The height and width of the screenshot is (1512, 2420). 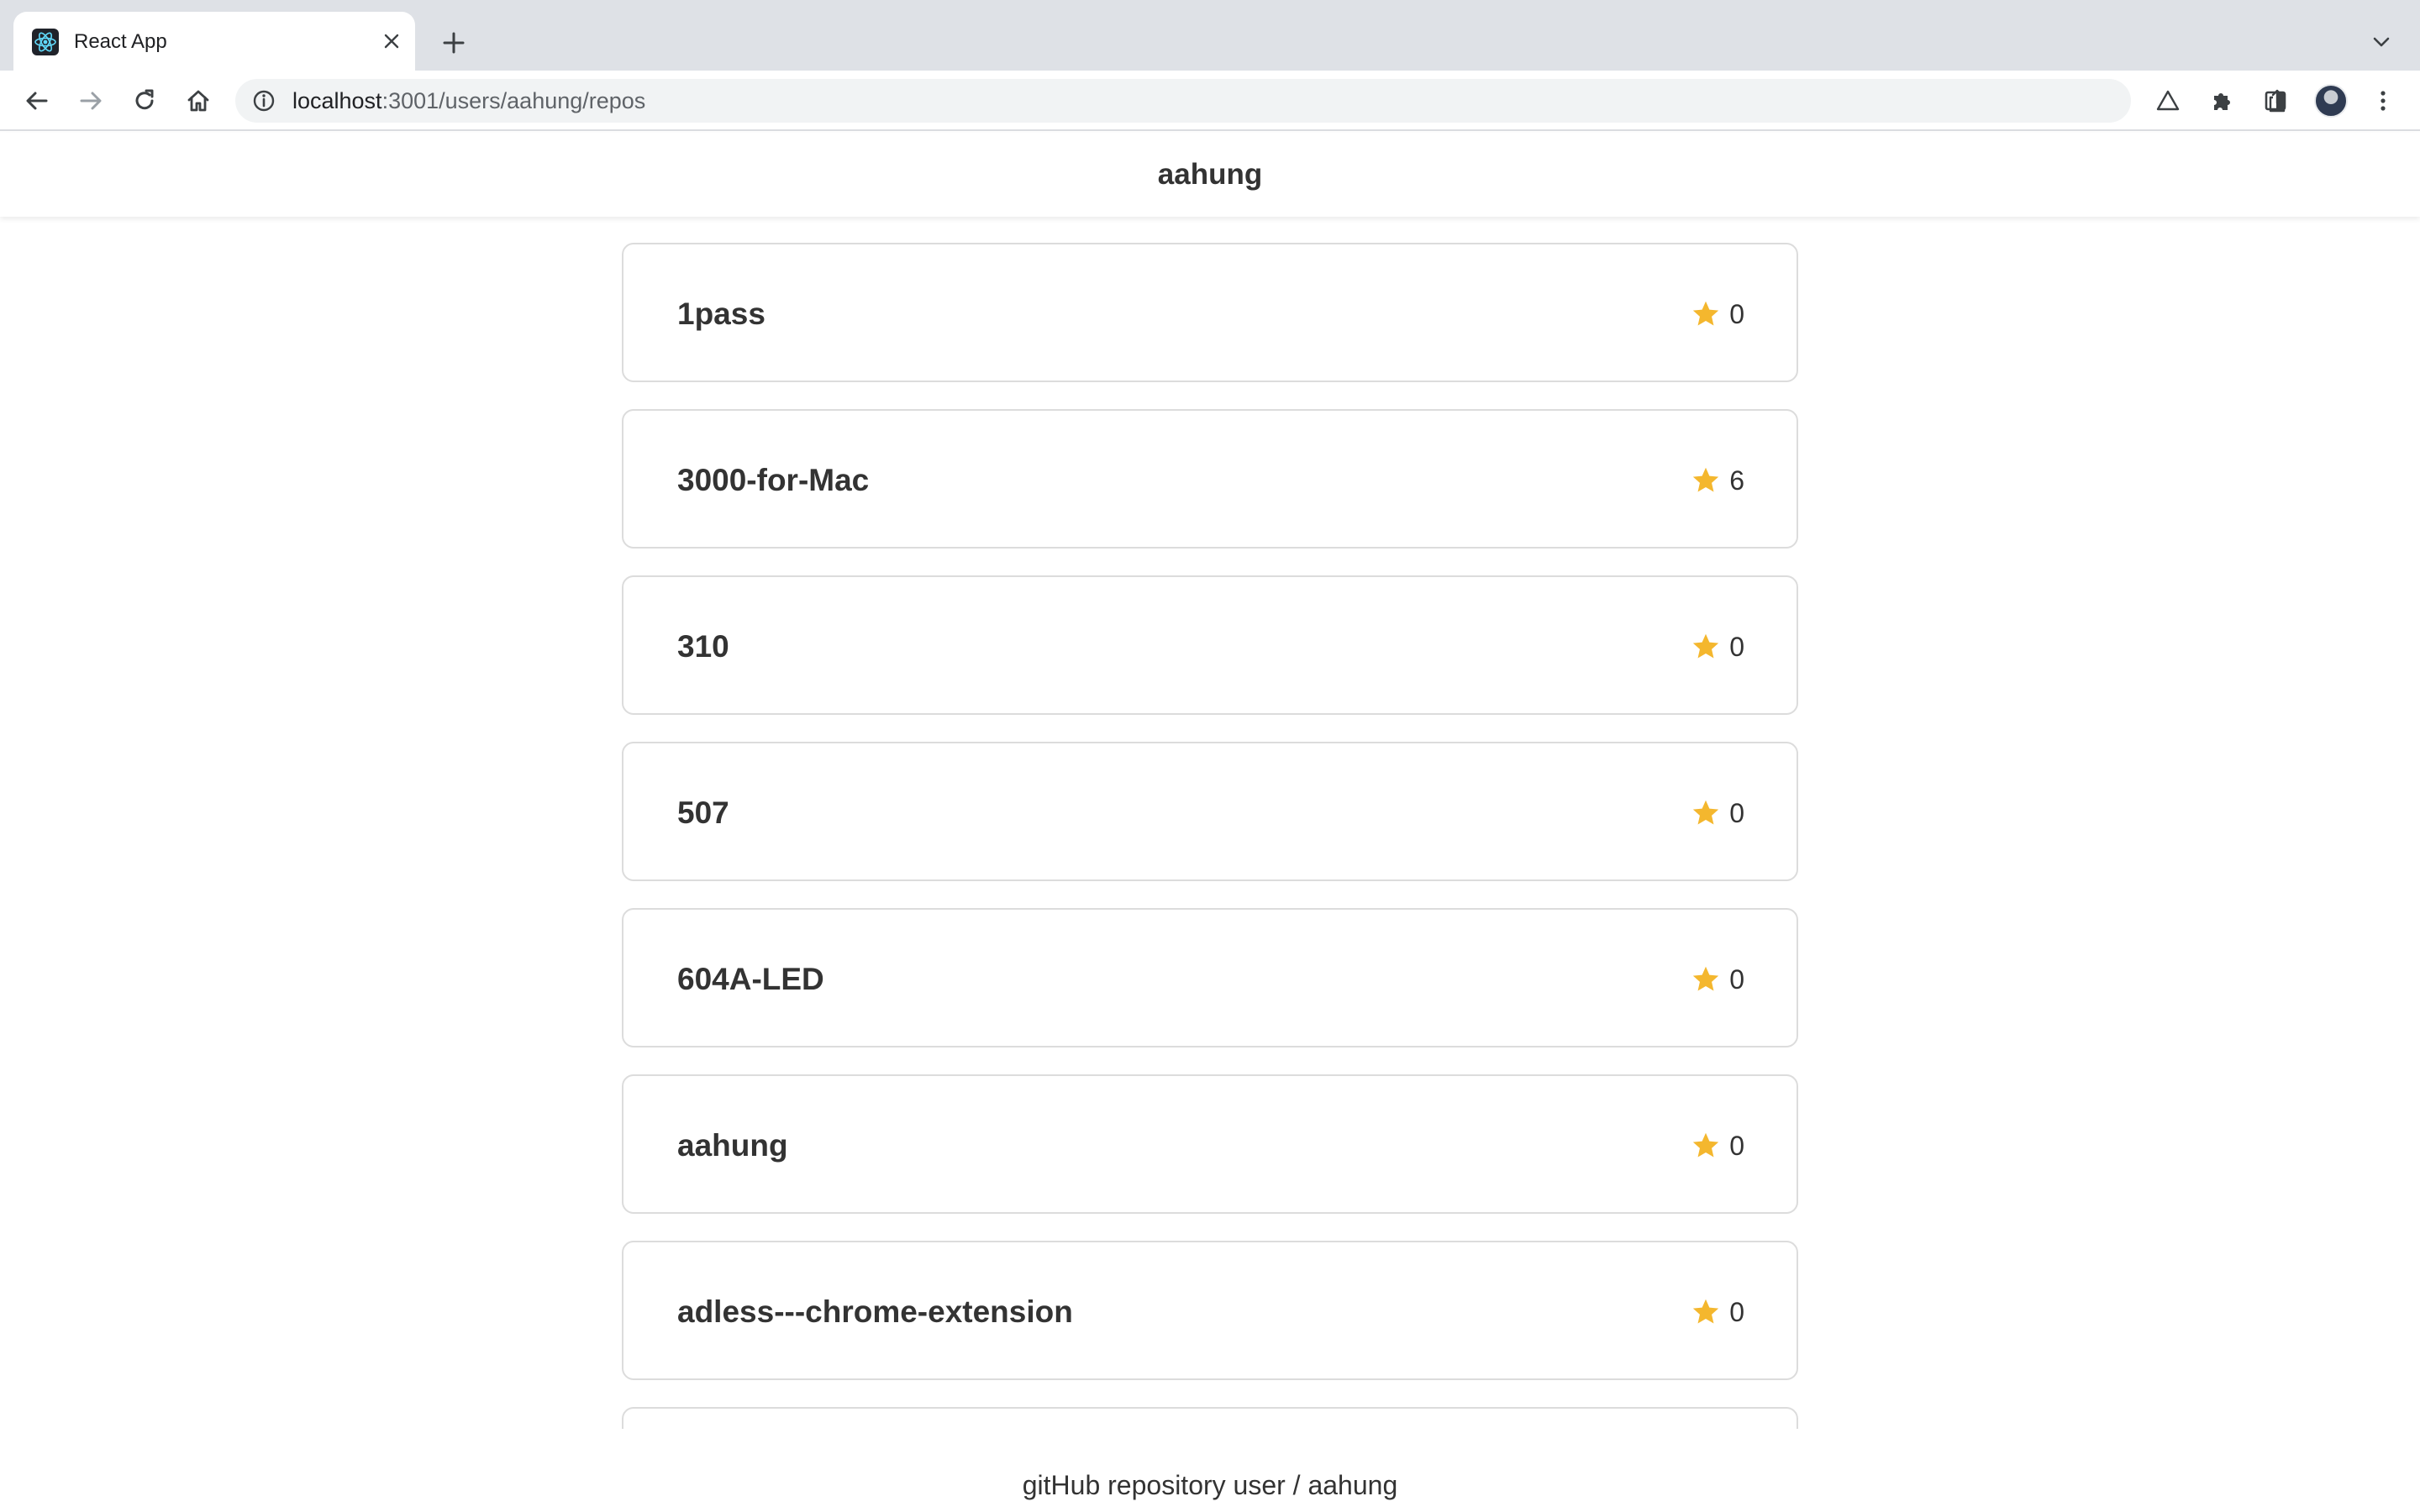 I want to click on repo-stars: 6, so click(x=1717, y=480).